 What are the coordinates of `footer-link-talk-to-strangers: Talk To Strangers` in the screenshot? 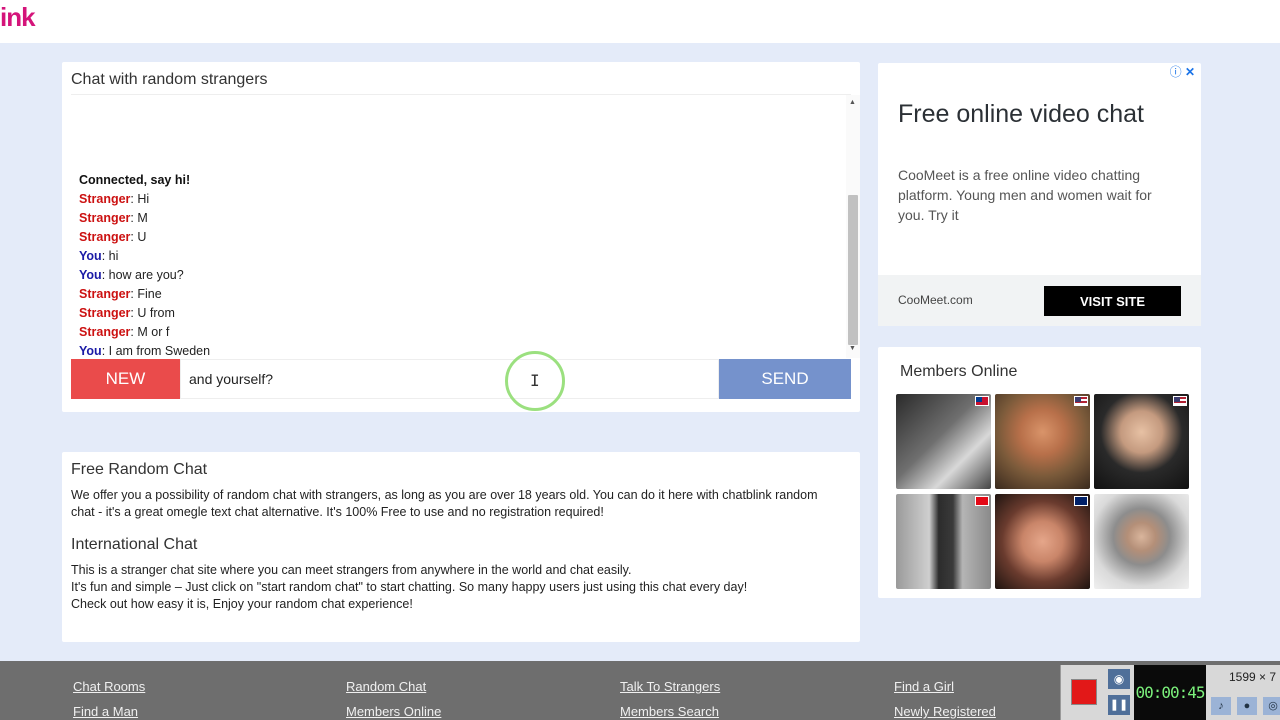 It's located at (670, 686).